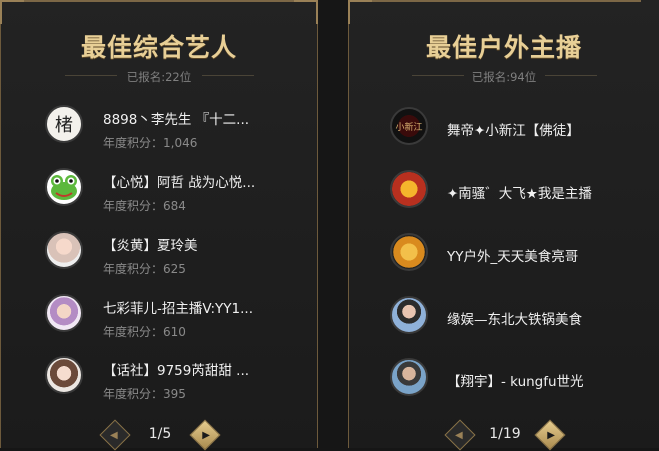 Image resolution: width=659 pixels, height=451 pixels. I want to click on list-item: 小新江 舞帝✦小新江【佛徒】, so click(520, 129).